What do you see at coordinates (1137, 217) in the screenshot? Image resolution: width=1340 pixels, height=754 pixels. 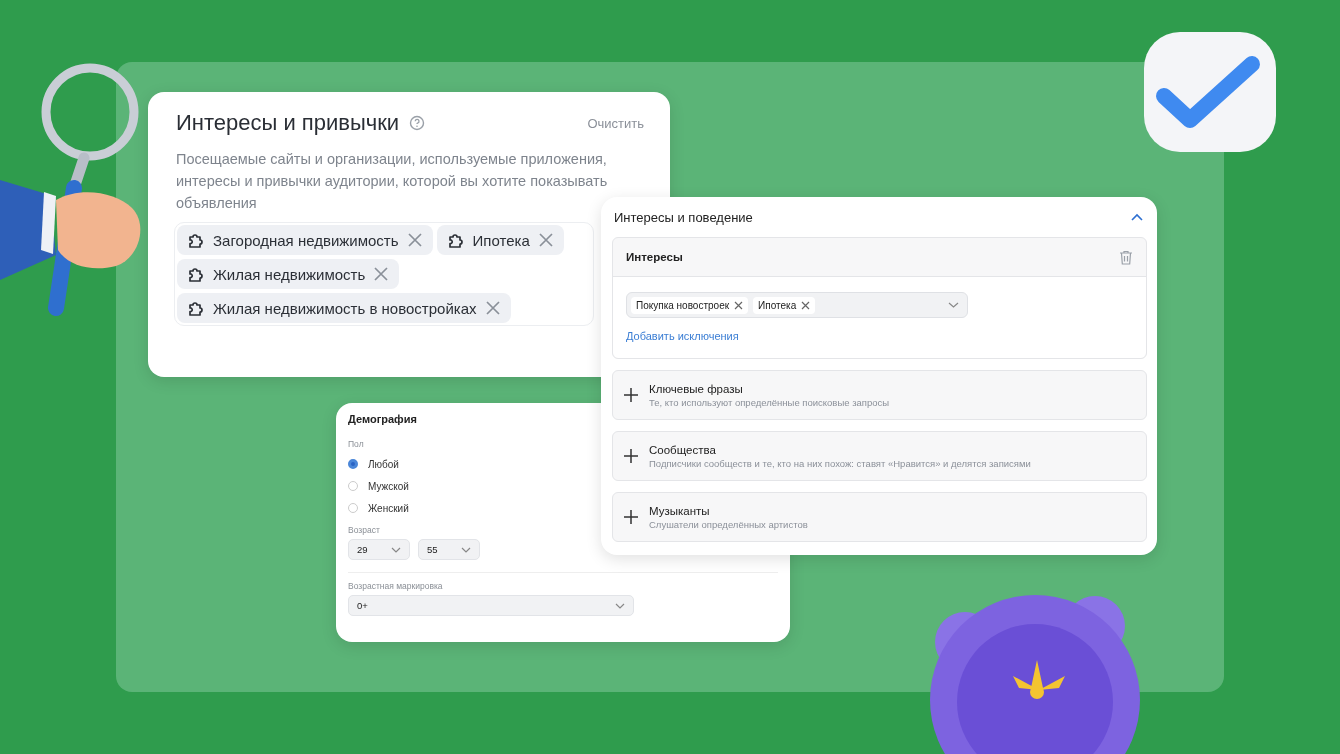 I see `chevron-up-icon` at bounding box center [1137, 217].